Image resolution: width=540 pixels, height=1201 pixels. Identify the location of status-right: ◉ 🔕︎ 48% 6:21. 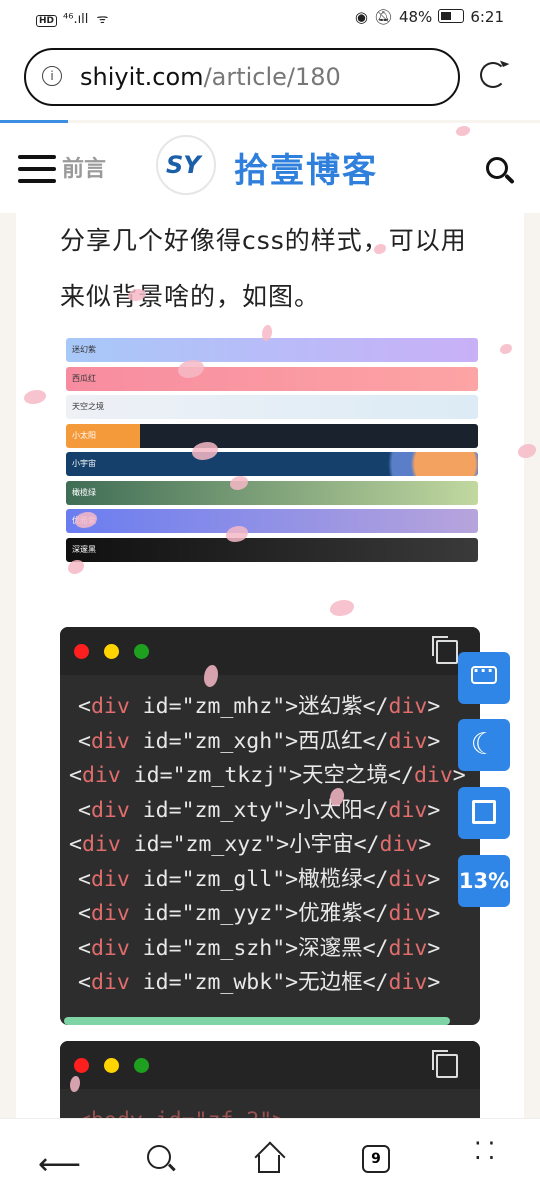
(426, 17).